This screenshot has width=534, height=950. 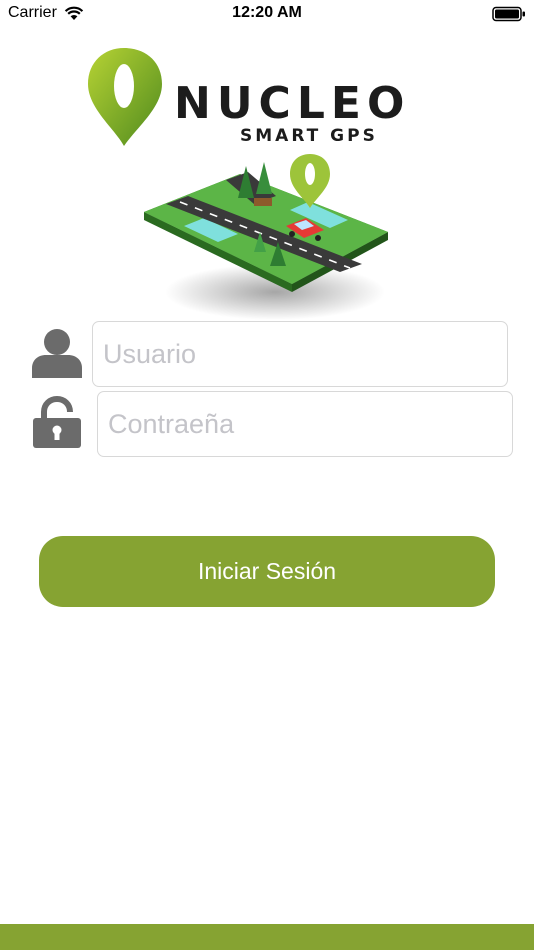 I want to click on username-input, so click(x=300, y=354).